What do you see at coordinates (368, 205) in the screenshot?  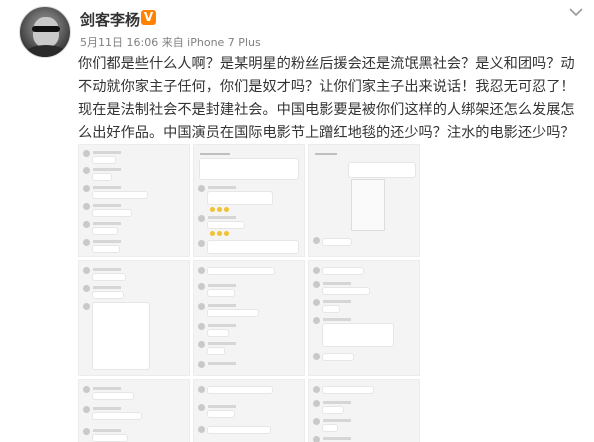 I see `embedded-screenshot` at bounding box center [368, 205].